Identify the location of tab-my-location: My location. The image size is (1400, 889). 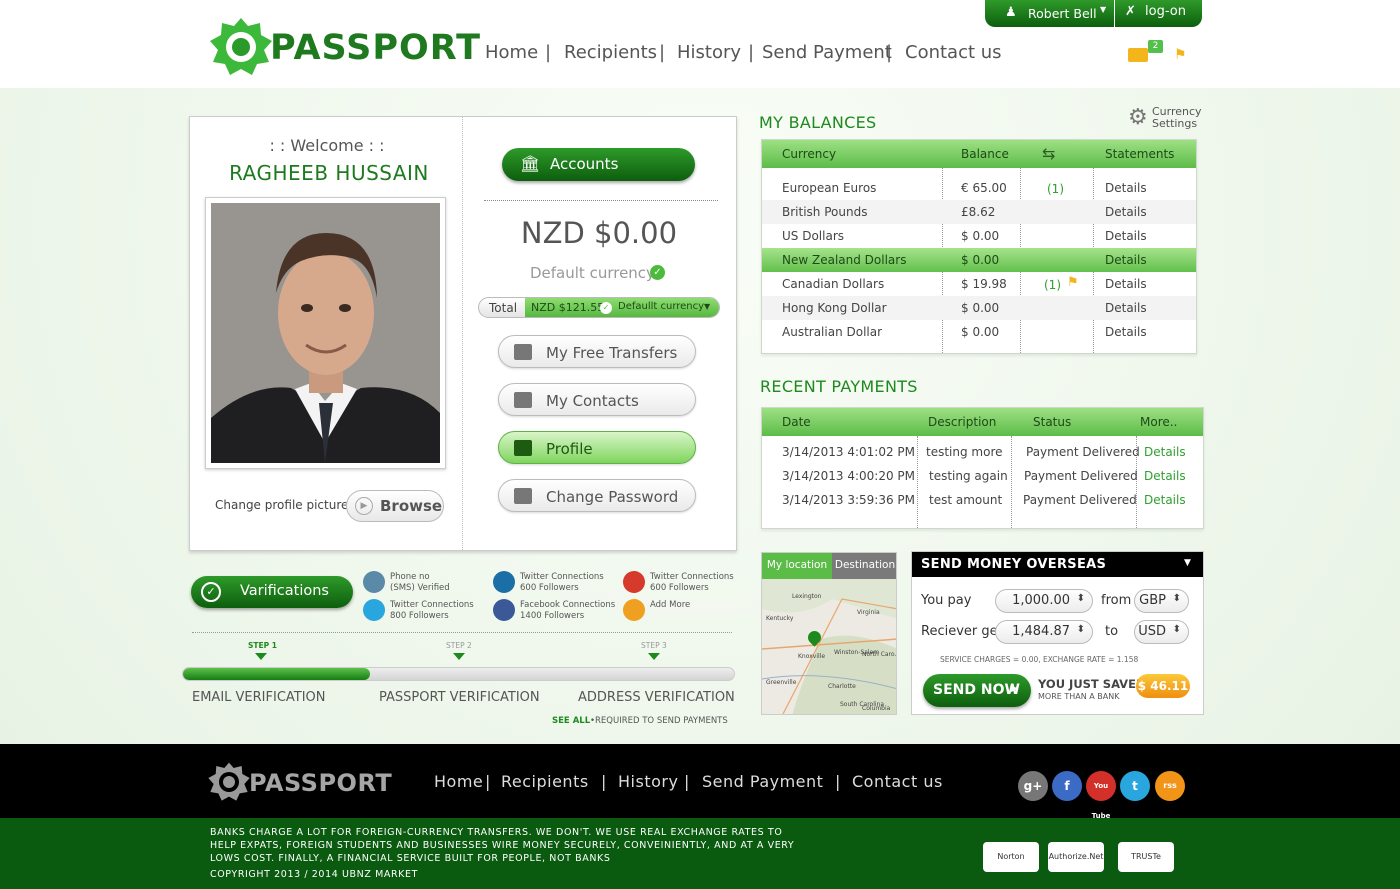
(797, 566).